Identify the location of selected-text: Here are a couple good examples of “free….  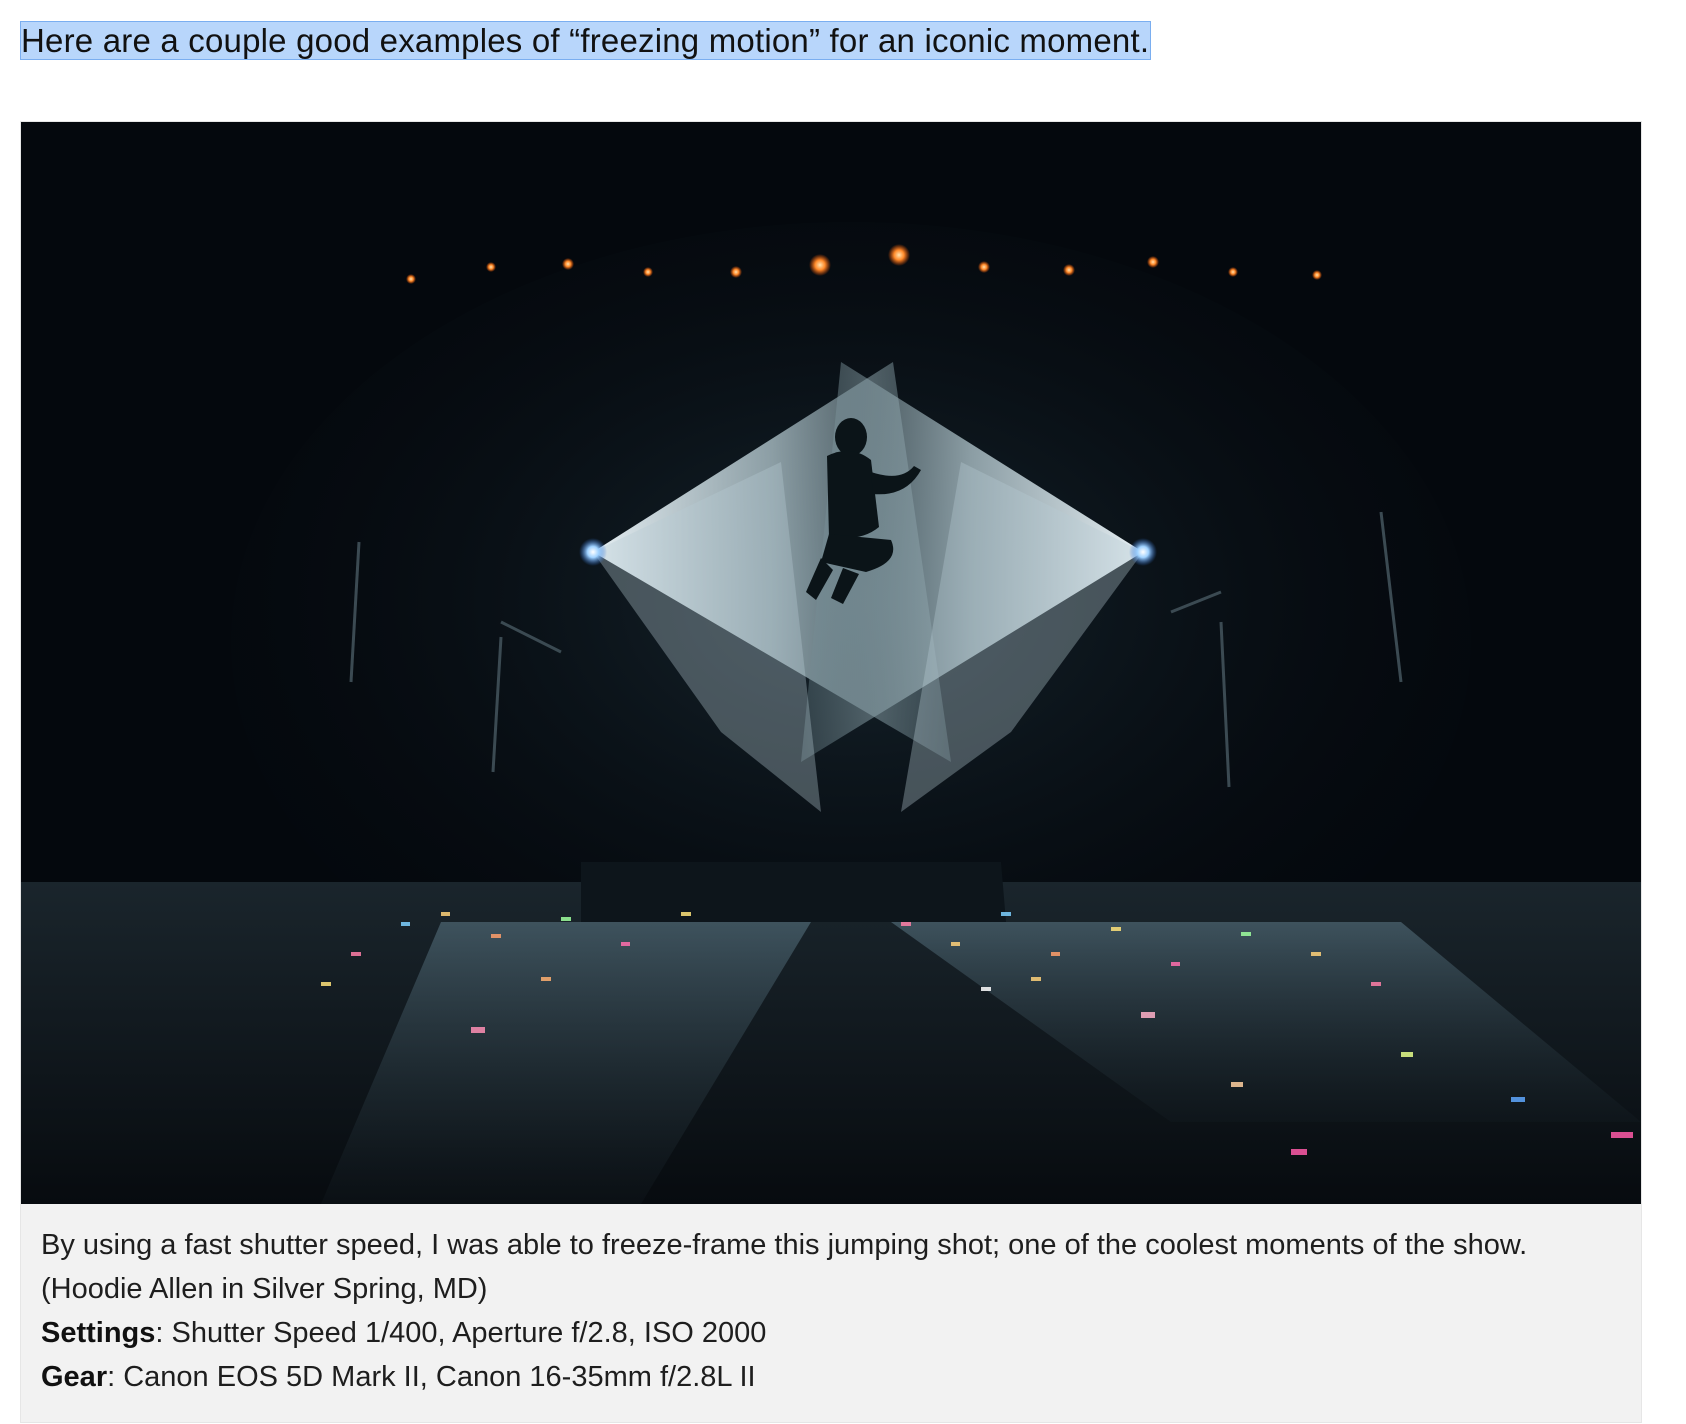
(586, 40).